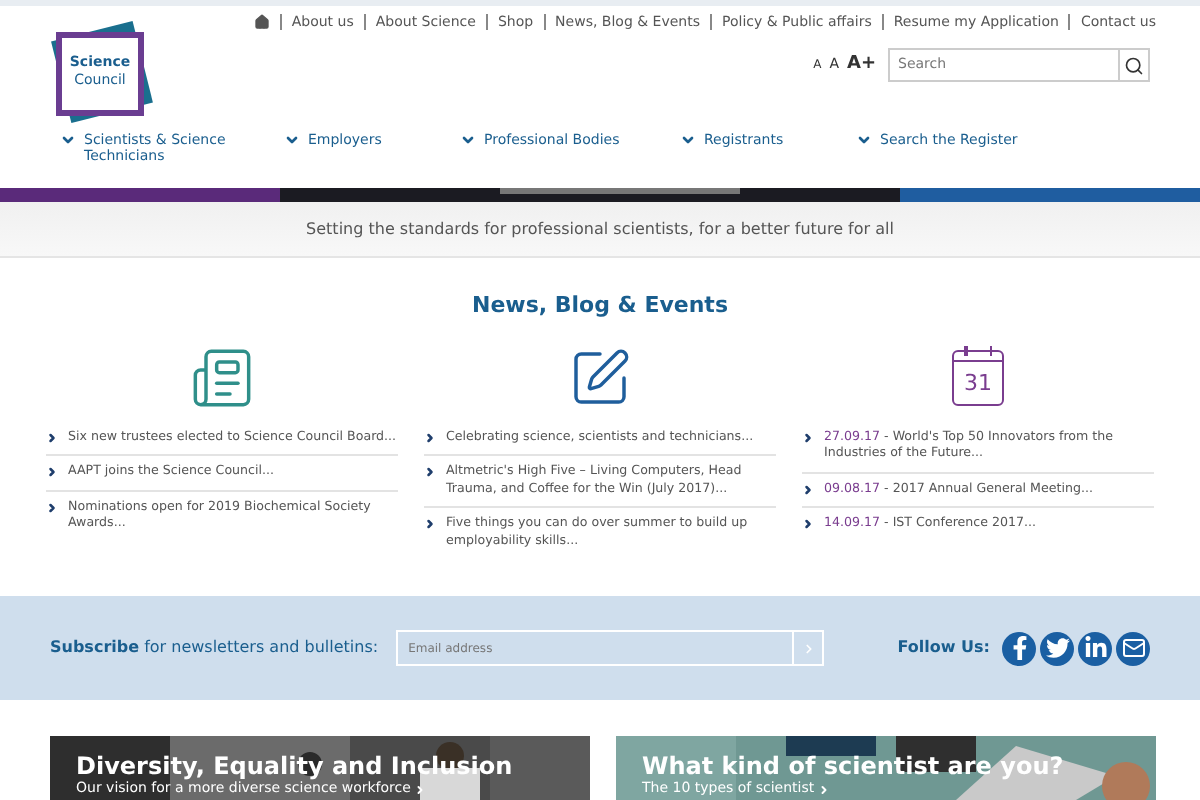 The width and height of the screenshot is (1200, 800). What do you see at coordinates (261, 22) in the screenshot?
I see `home-icon` at bounding box center [261, 22].